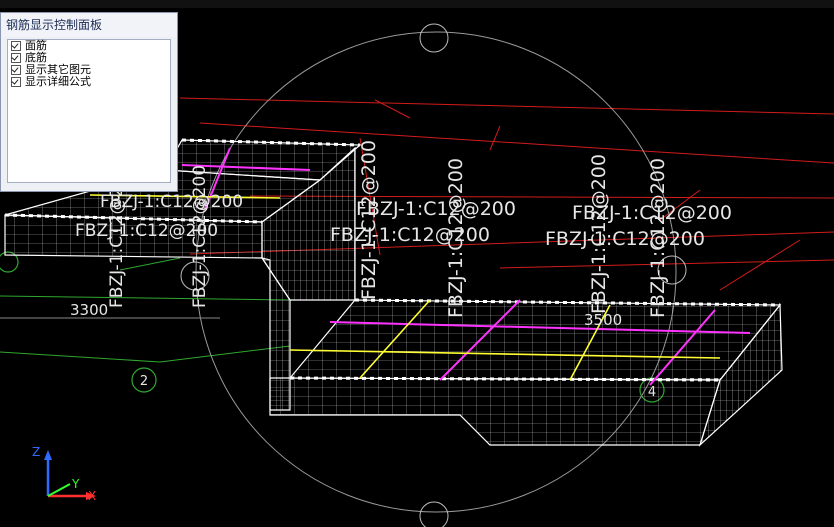 Image resolution: width=834 pixels, height=527 pixels. Describe the element at coordinates (434, 38) in the screenshot. I see `axis-bubble-top` at that location.